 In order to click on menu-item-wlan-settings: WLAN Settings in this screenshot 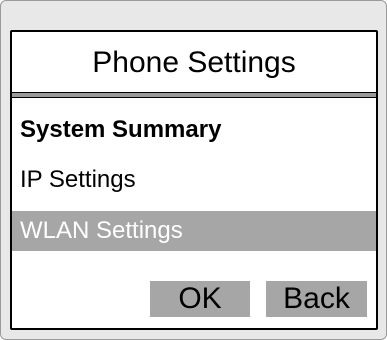, I will do `click(194, 231)`.